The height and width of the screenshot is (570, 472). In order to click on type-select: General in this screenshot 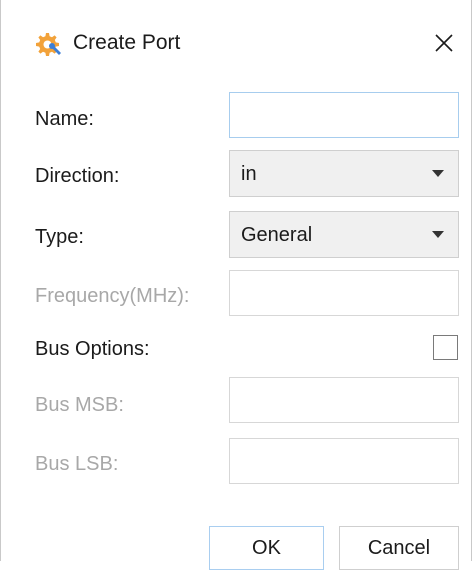, I will do `click(344, 234)`.